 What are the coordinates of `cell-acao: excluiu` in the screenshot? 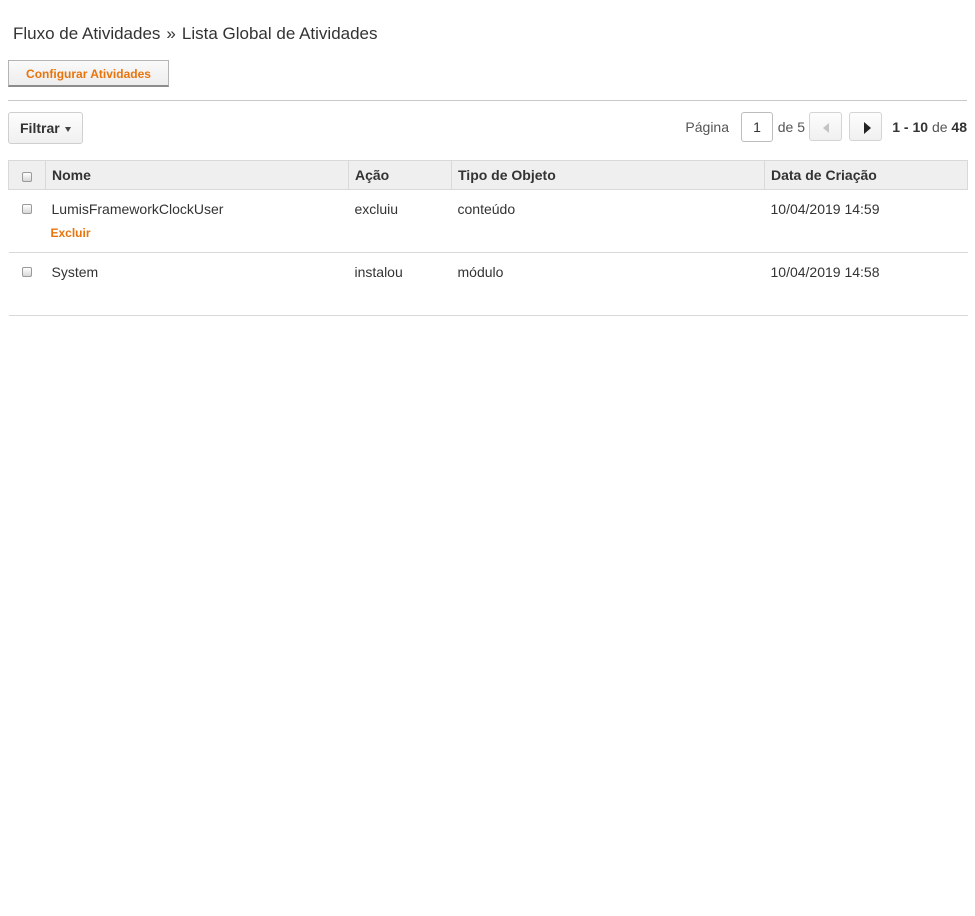 It's located at (400, 221).